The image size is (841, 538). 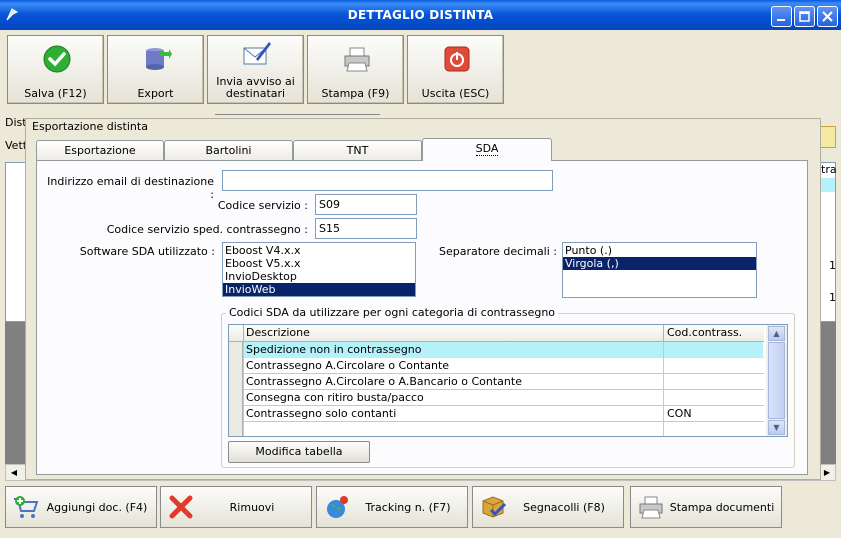 I want to click on scroll-right-arrow-icon: ▶, so click(x=827, y=472).